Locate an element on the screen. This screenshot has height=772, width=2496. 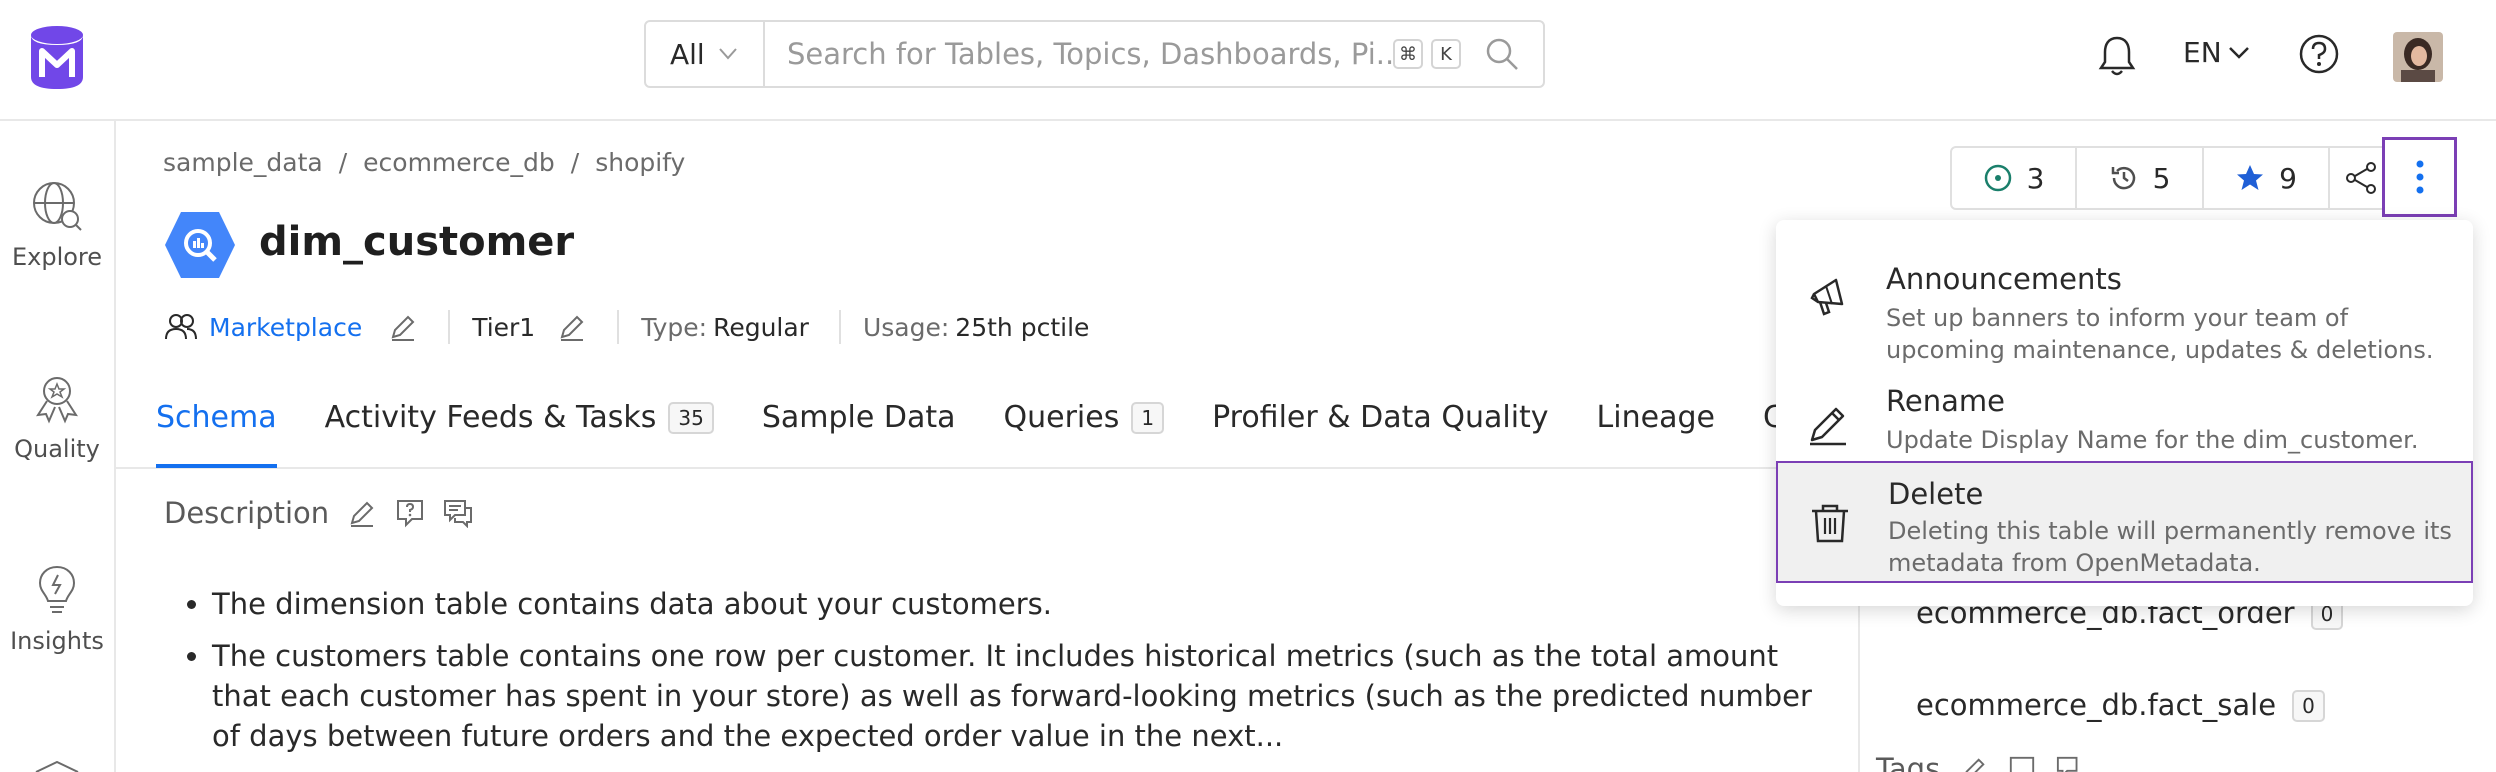
entity-action-group: 3 5 9 is located at coordinates (2172, 178).